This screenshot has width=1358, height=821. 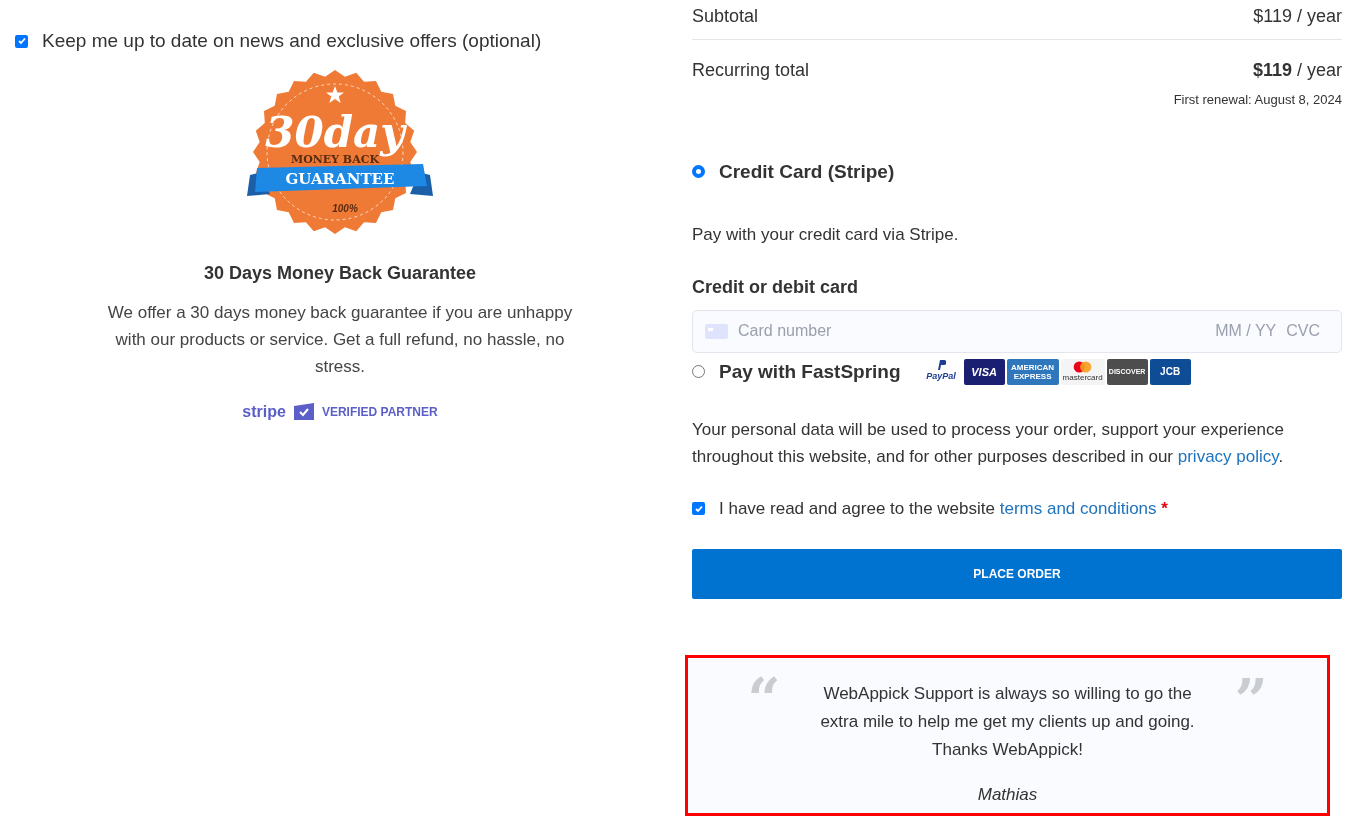 What do you see at coordinates (1251, 707) in the screenshot?
I see `close-quote: ”` at bounding box center [1251, 707].